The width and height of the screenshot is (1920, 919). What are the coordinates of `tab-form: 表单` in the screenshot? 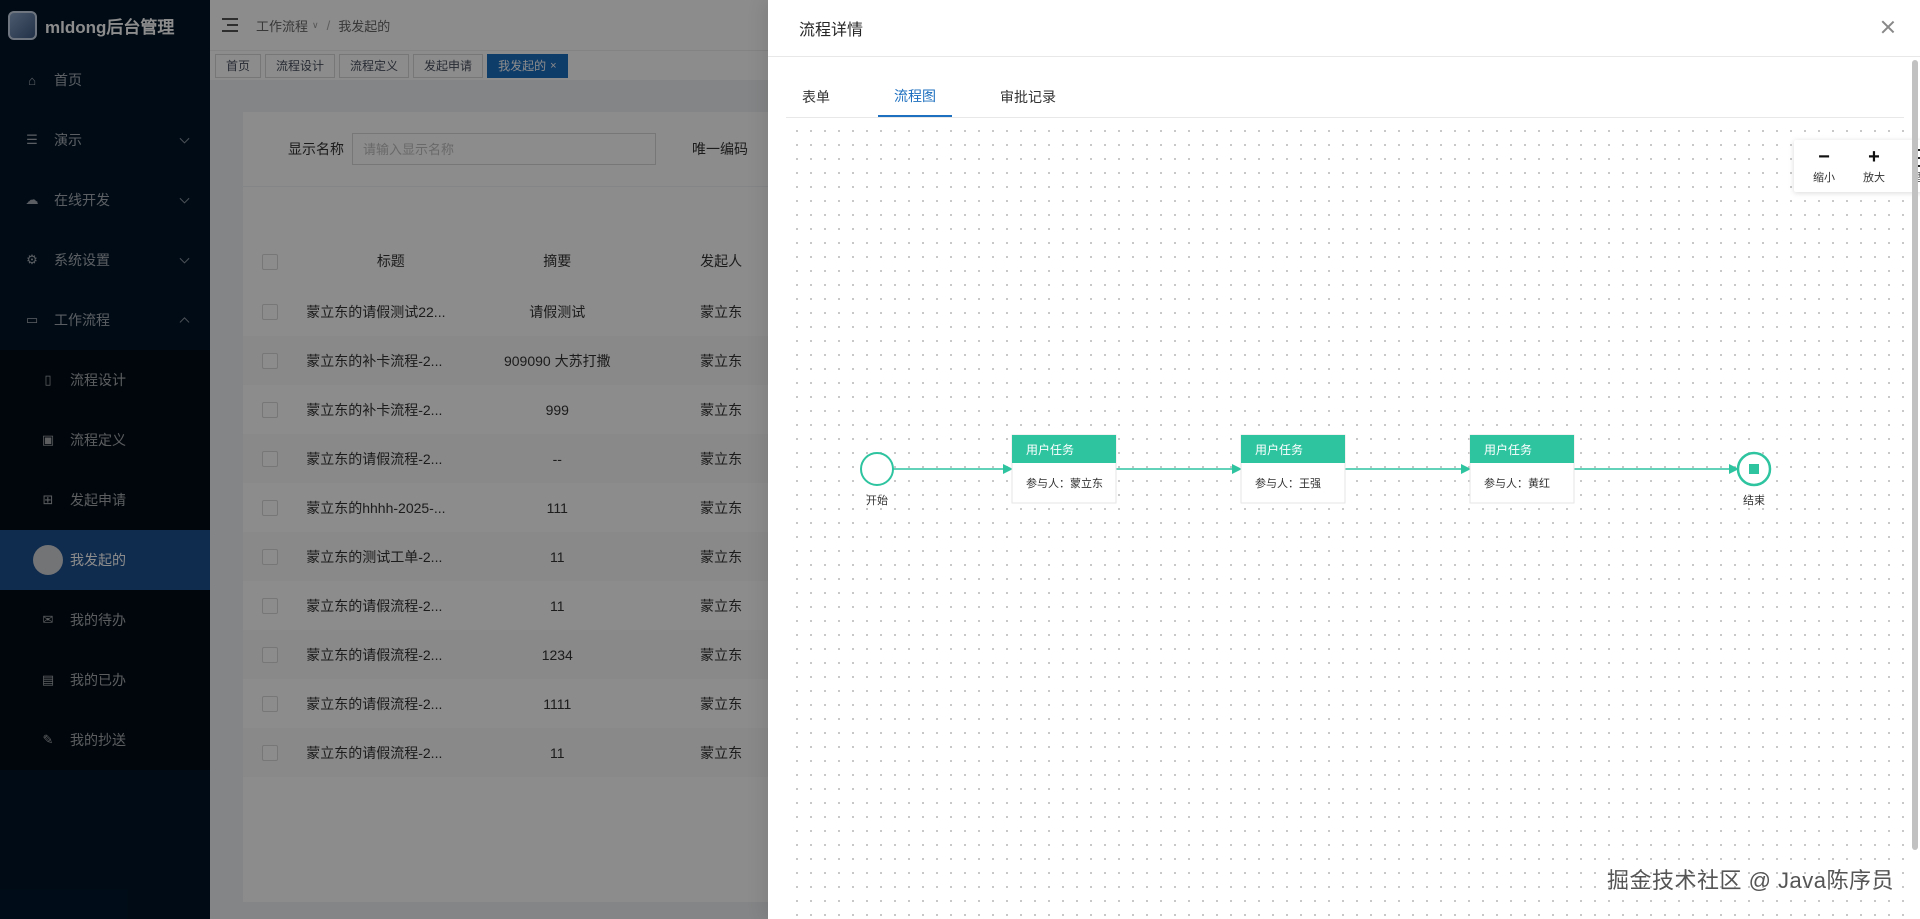 It's located at (816, 96).